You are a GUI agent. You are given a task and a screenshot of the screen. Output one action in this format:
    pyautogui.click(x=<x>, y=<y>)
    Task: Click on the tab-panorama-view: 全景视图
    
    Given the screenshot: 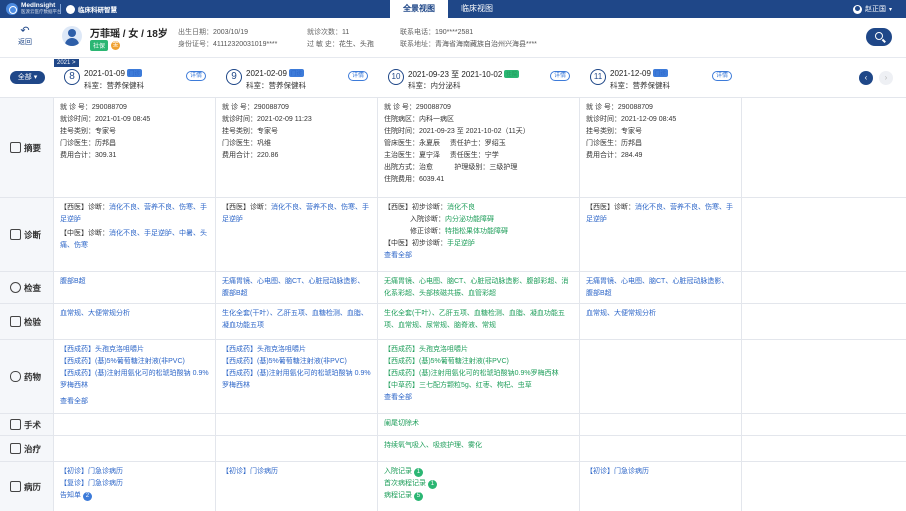 What is the action you would take?
    pyautogui.click(x=419, y=9)
    